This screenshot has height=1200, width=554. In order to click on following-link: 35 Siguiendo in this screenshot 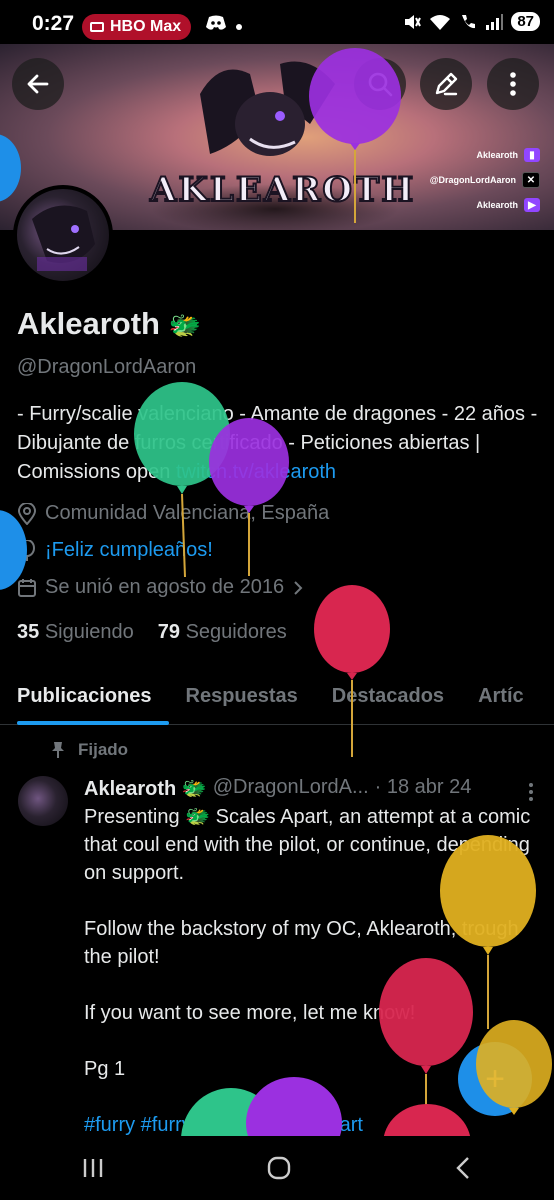, I will do `click(75, 632)`.